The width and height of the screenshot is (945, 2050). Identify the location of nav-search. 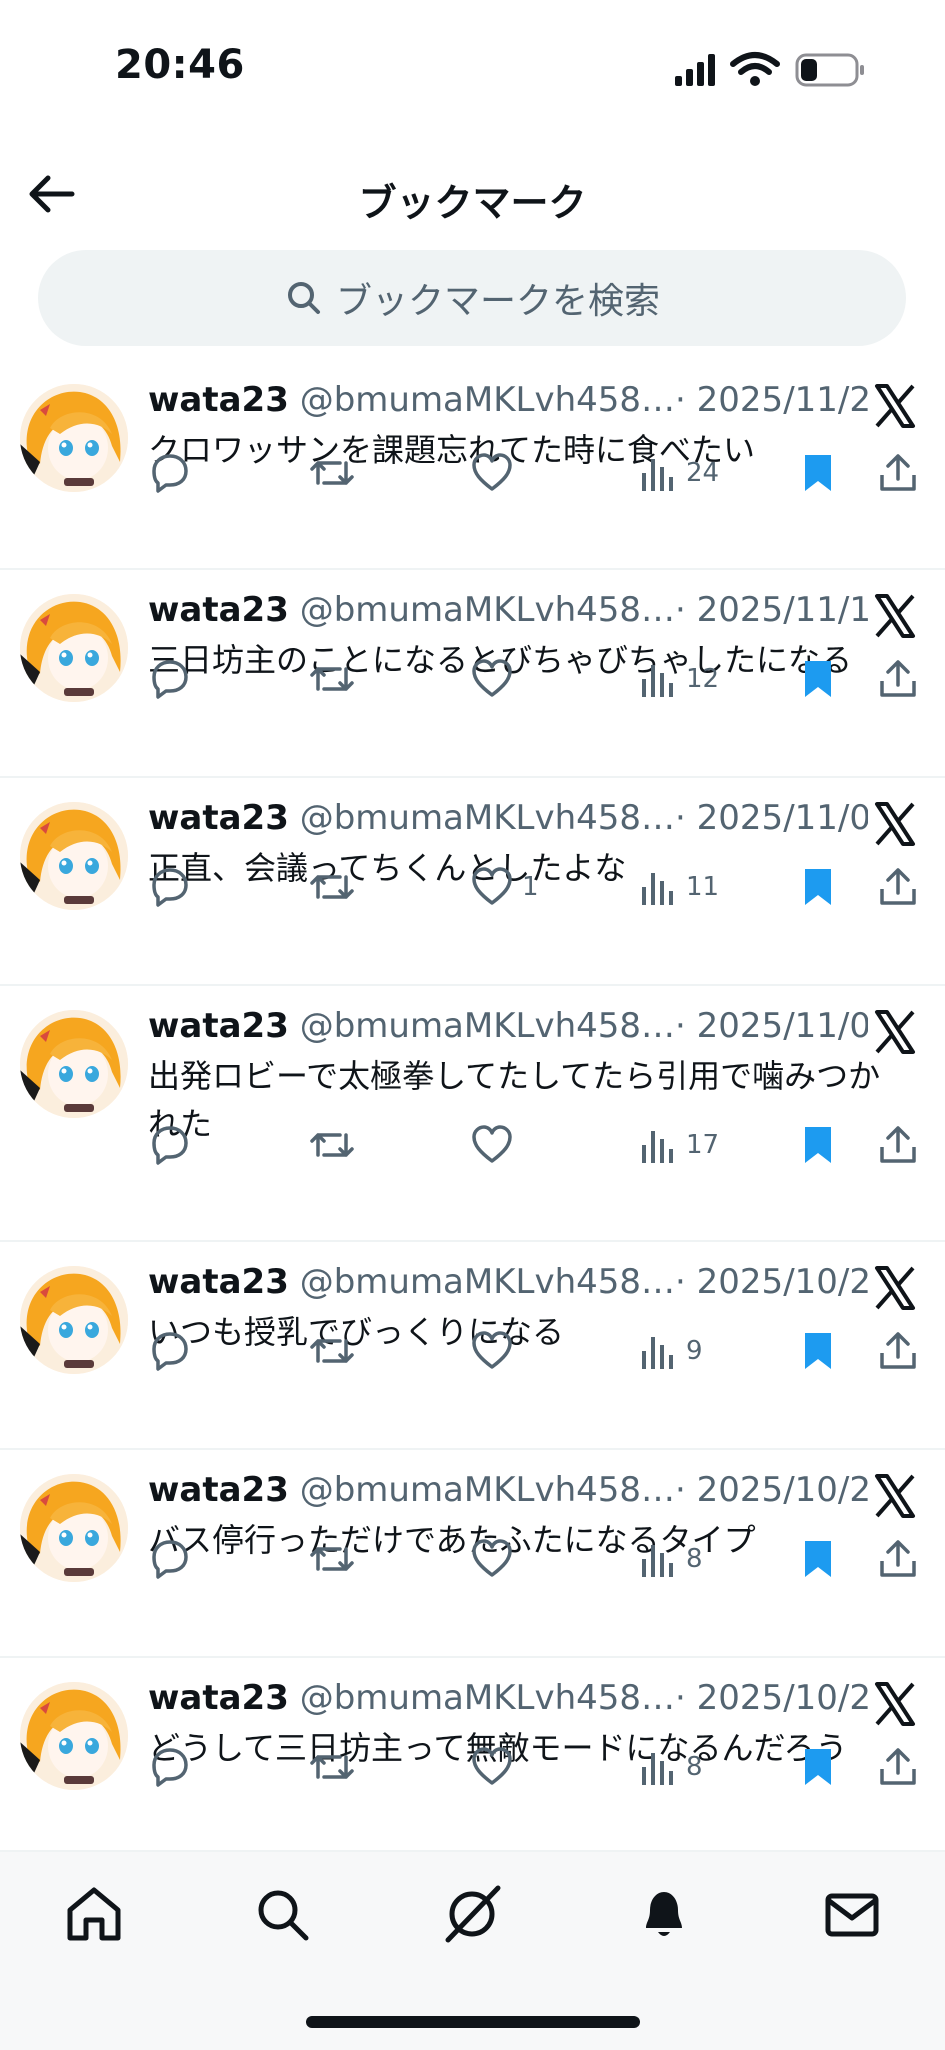
(282, 1914).